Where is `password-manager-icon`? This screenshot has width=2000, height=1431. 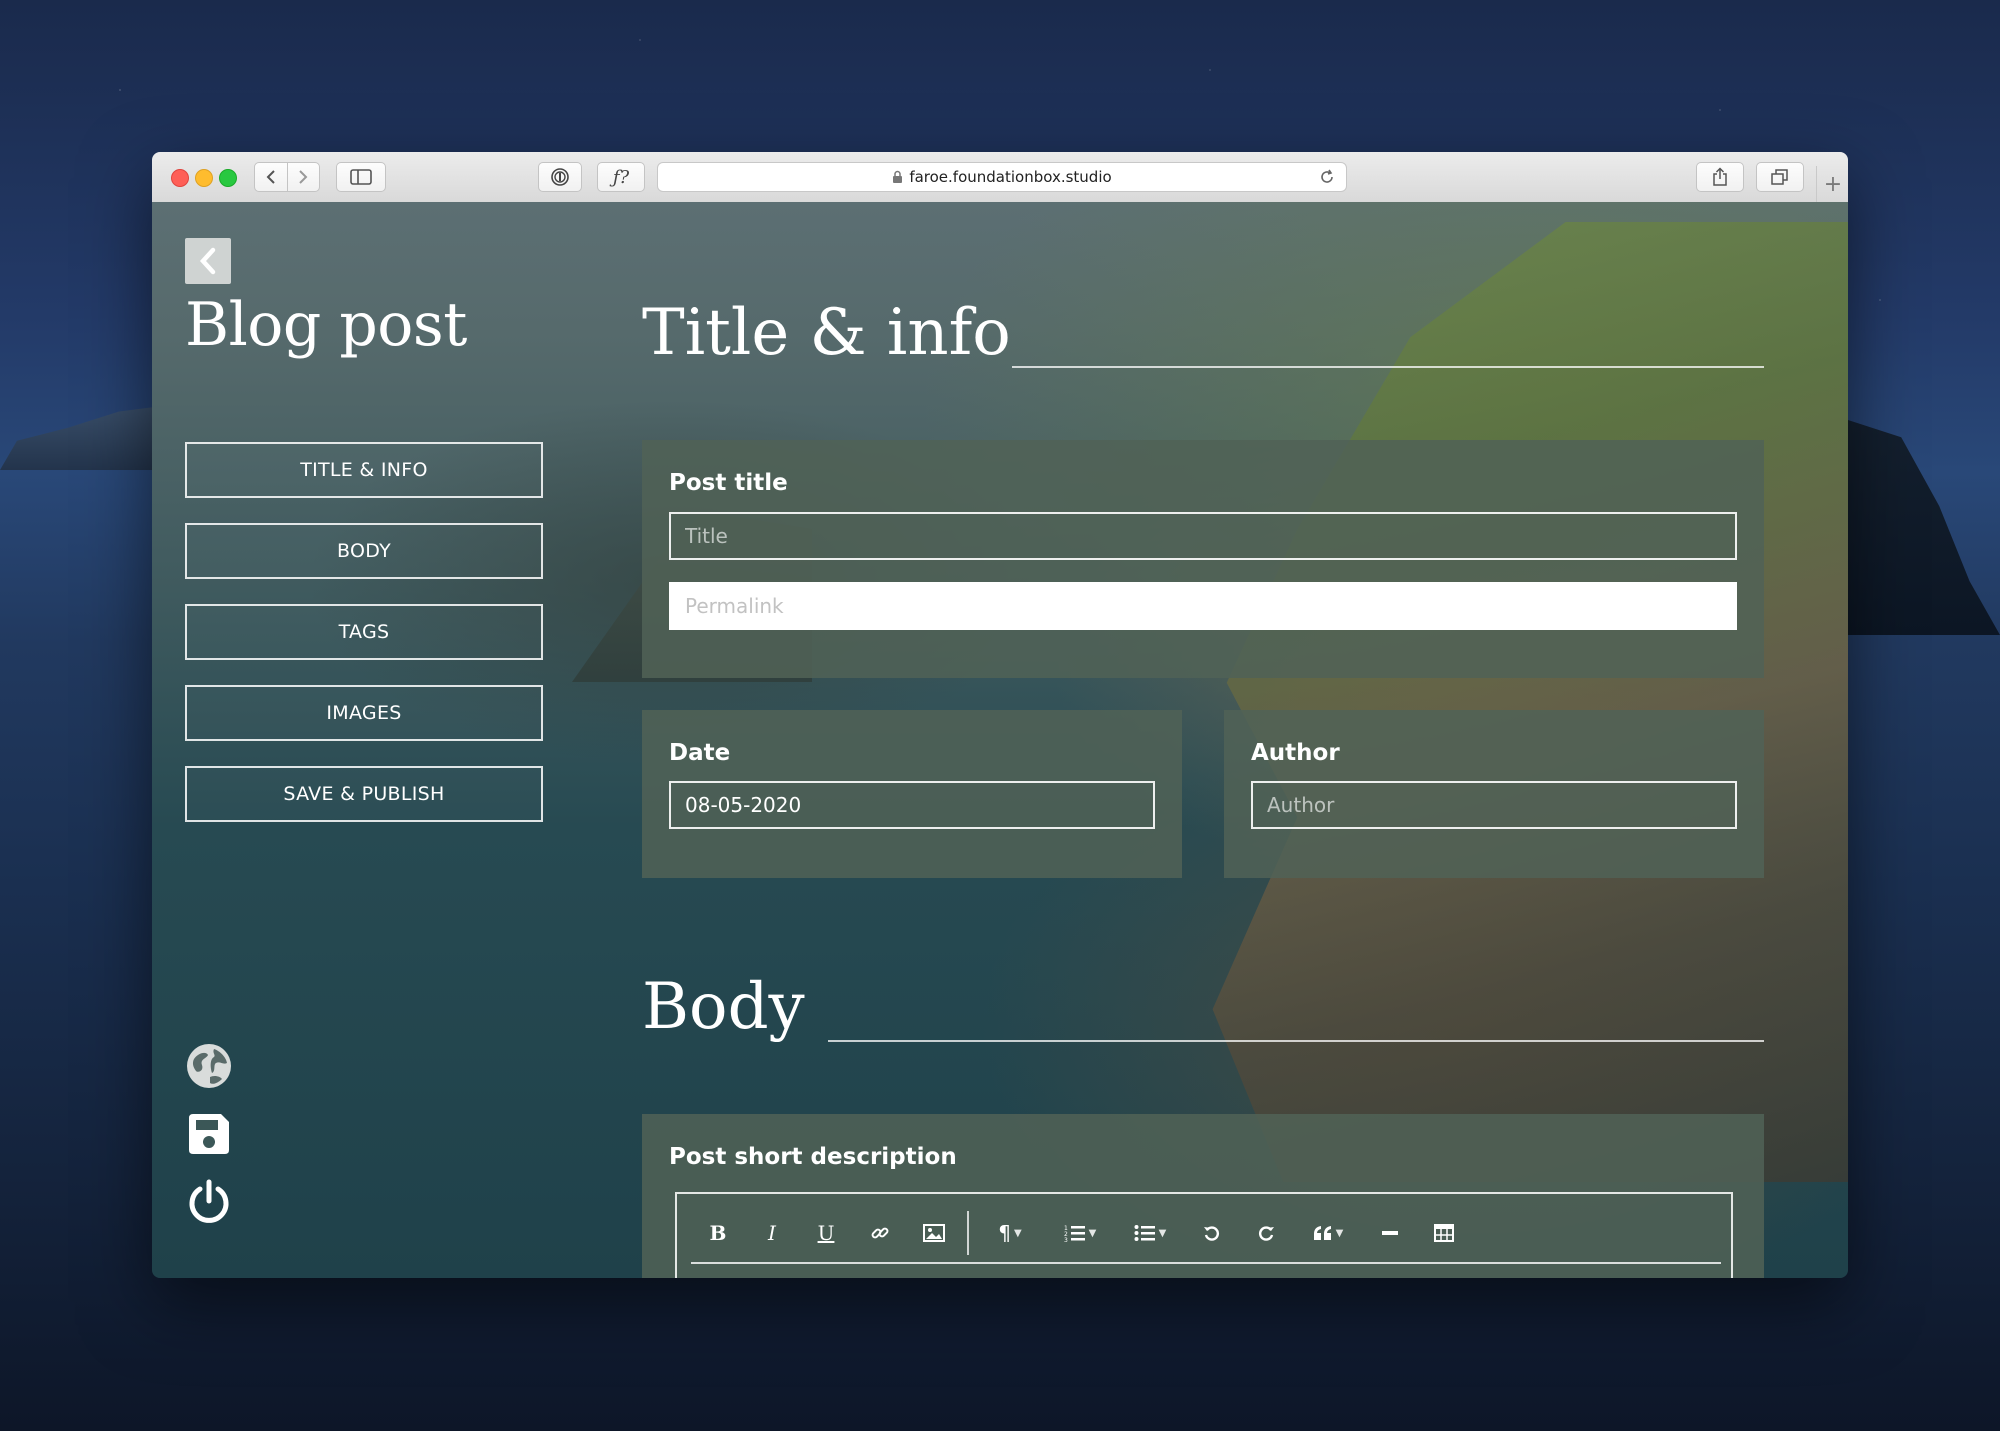
password-manager-icon is located at coordinates (560, 177).